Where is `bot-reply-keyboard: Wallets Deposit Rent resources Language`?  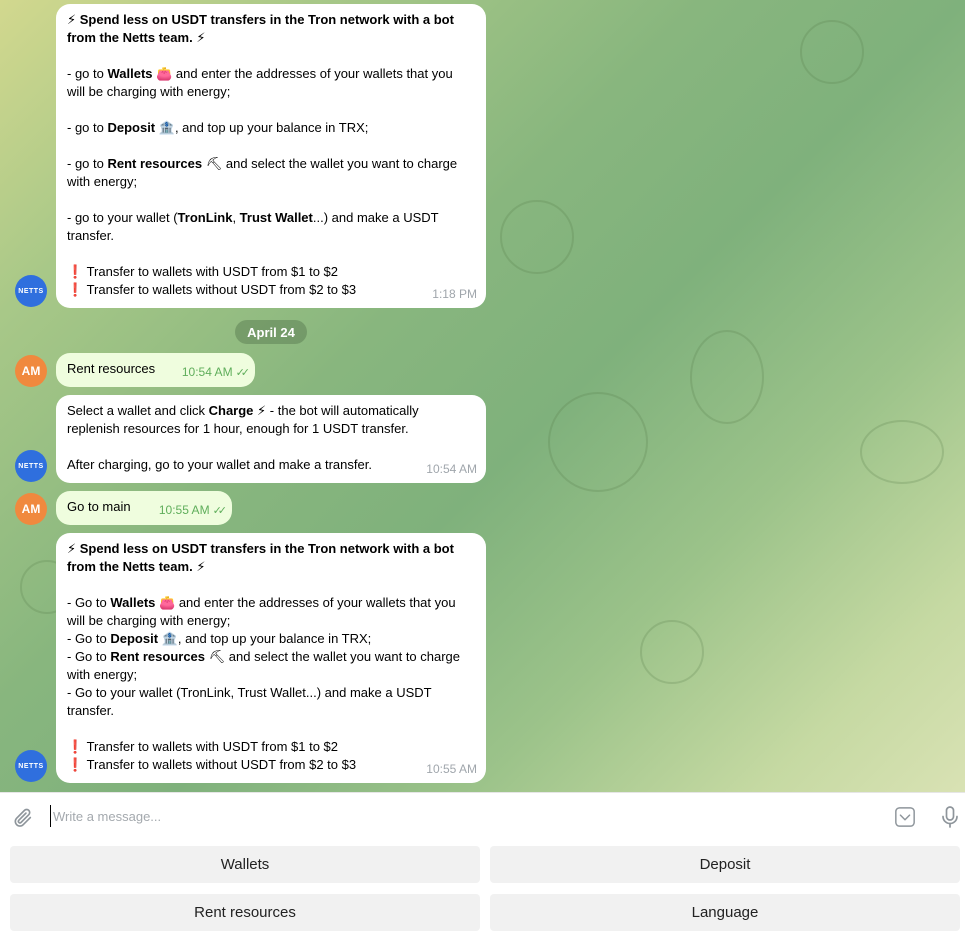 bot-reply-keyboard: Wallets Deposit Rent resources Language is located at coordinates (482, 886).